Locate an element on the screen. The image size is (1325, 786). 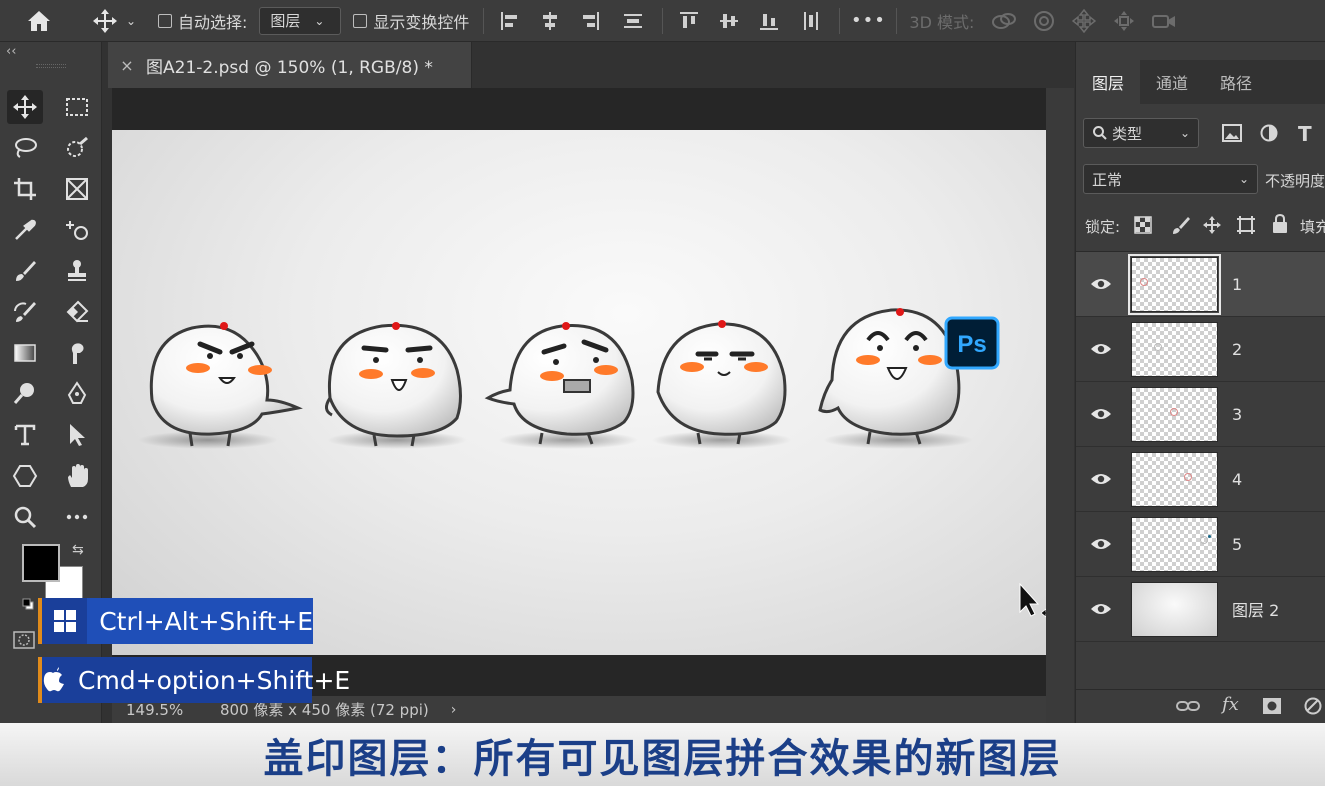
layer-row-background: 图层 2 is located at coordinates (1200, 609).